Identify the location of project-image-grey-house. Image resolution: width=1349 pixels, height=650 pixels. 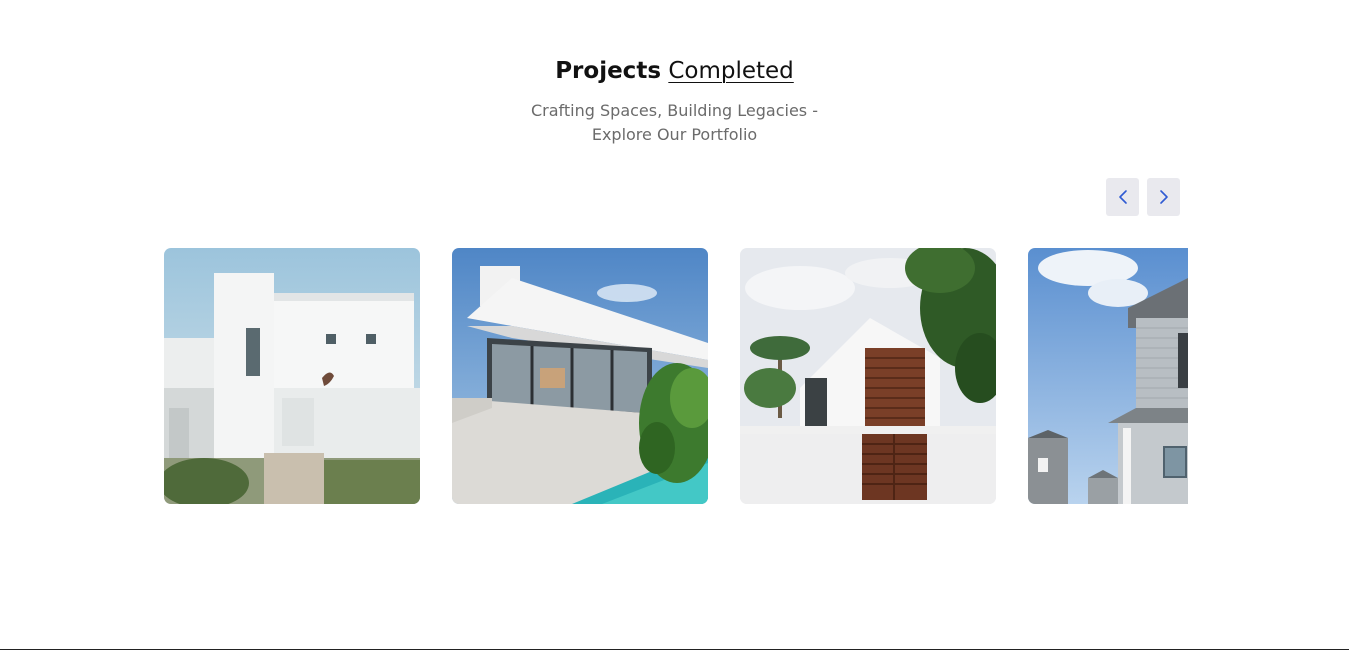
(1108, 376).